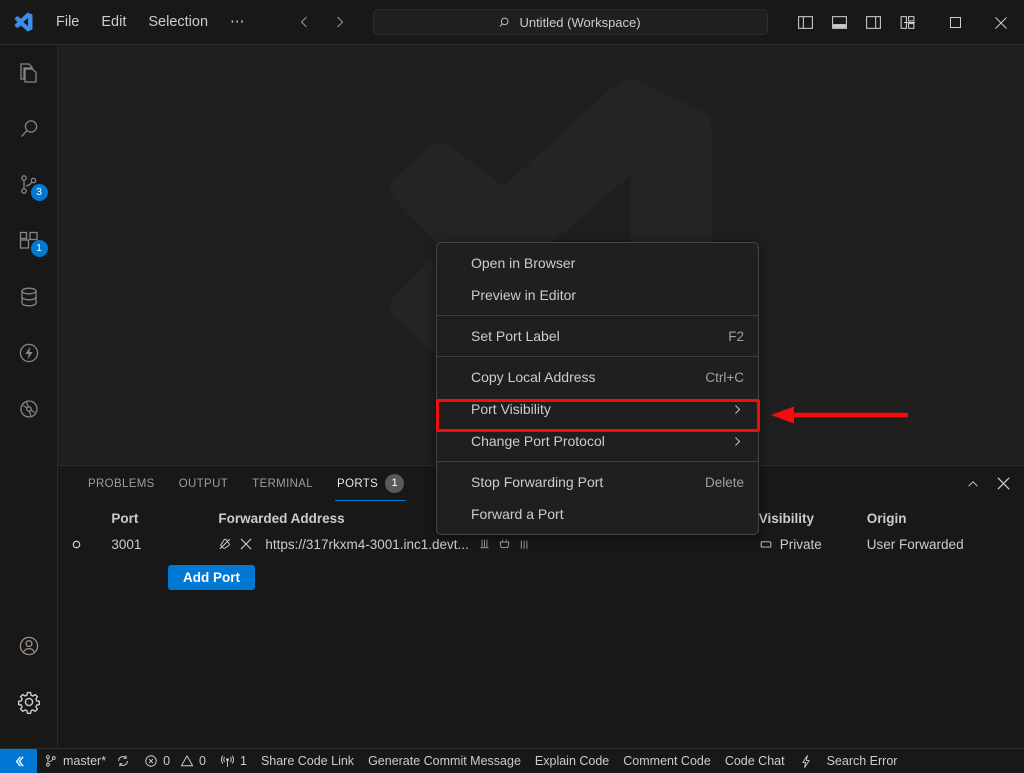 The height and width of the screenshot is (773, 1024). I want to click on status-thunder, so click(806, 761).